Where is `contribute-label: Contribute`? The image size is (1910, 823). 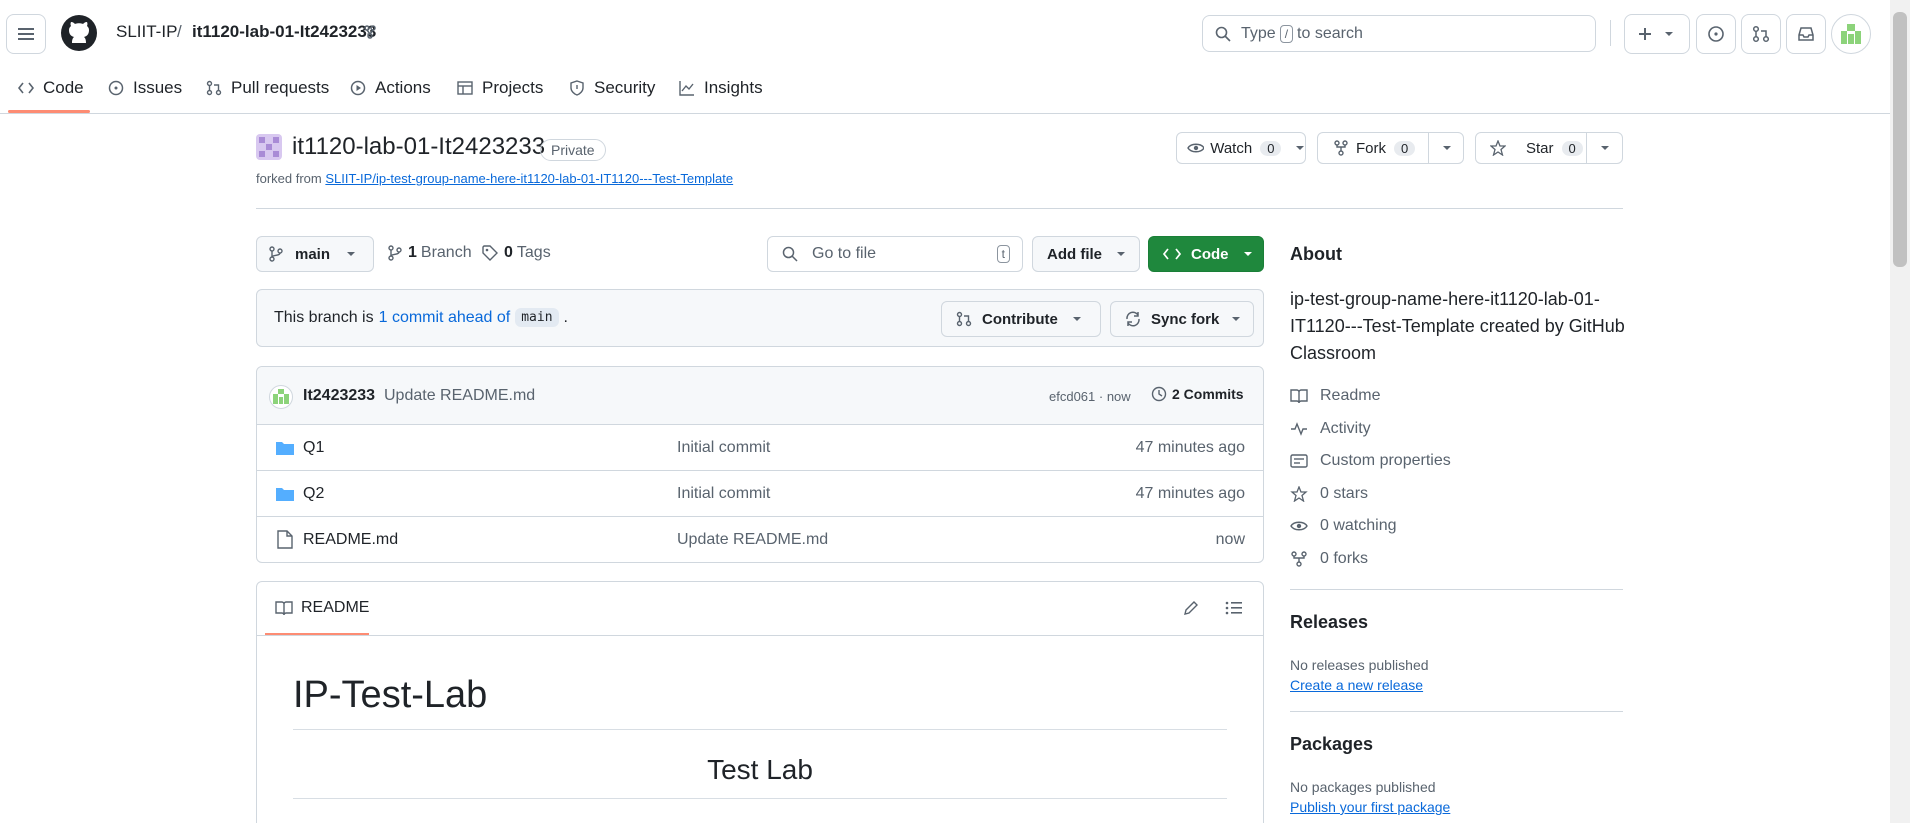 contribute-label: Contribute is located at coordinates (1020, 319).